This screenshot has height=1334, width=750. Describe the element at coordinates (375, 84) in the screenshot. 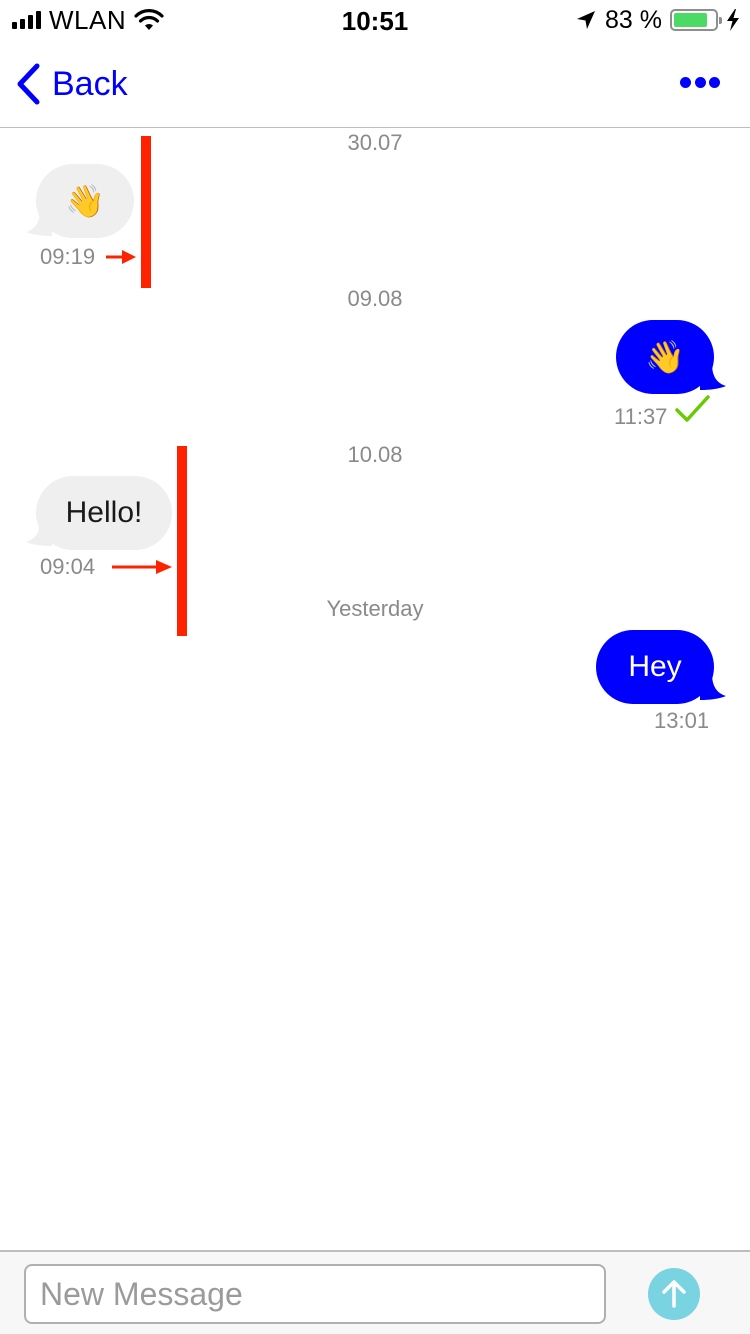

I see `navigation-bar: Back` at that location.